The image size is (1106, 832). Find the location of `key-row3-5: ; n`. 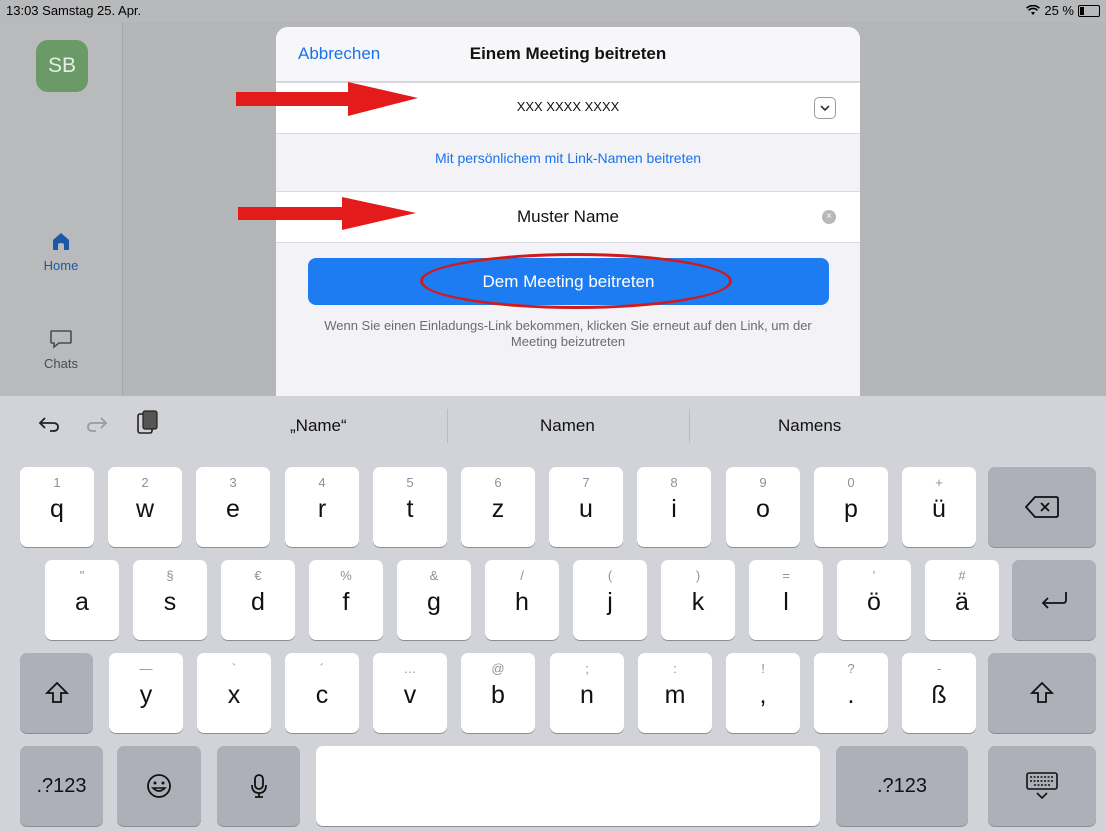

key-row3-5: ; n is located at coordinates (587, 693).